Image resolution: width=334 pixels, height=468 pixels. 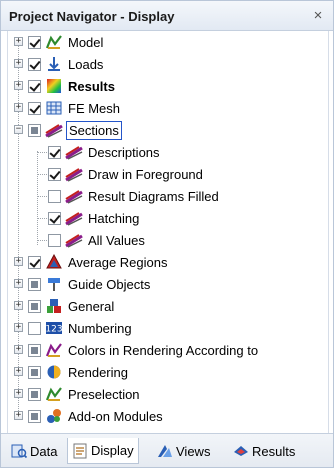 I want to click on data-icon, so click(x=19, y=451).